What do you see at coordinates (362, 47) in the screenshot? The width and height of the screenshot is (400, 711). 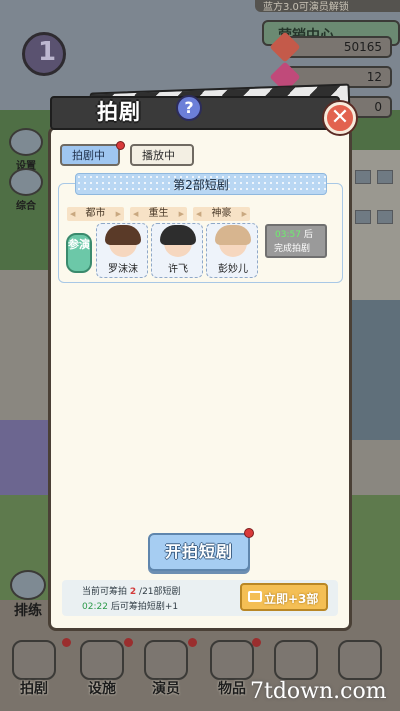 I see `money-value: 50165` at bounding box center [362, 47].